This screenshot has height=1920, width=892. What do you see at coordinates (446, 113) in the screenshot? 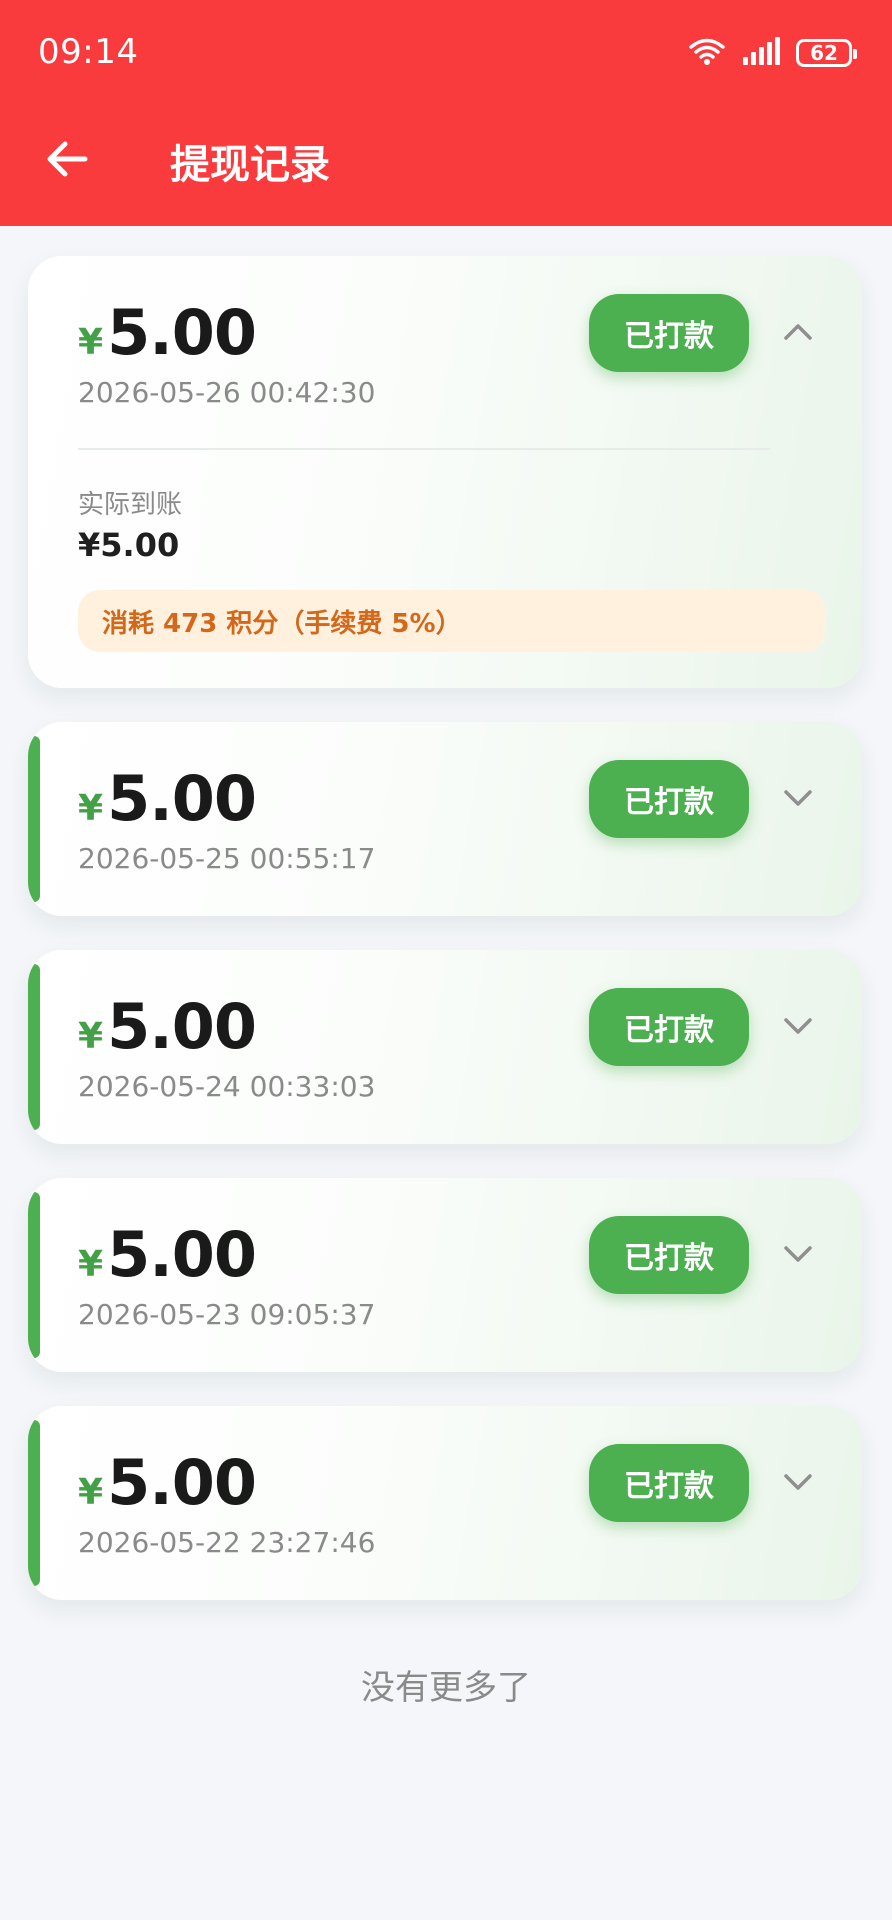
I see `app-header: 09:14 62 提现记录` at bounding box center [446, 113].